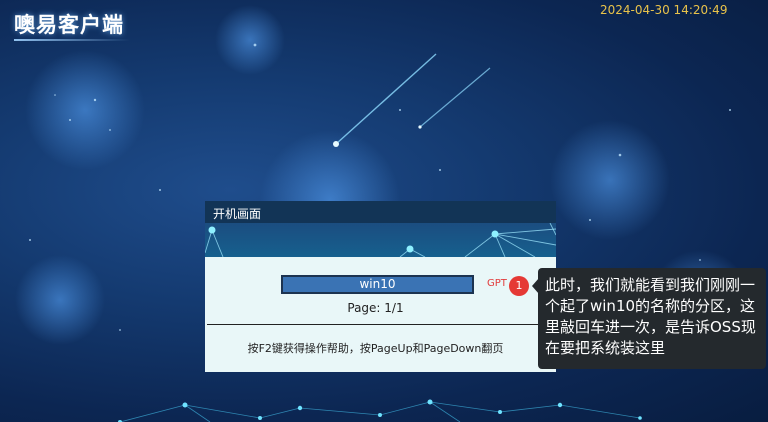  Describe the element at coordinates (375, 308) in the screenshot. I see `page-indicator: Page: 1/1` at that location.